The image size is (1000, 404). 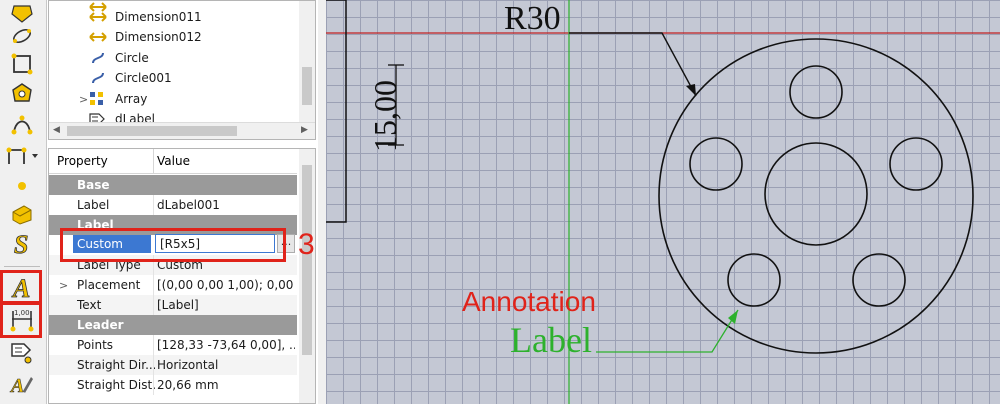 I want to click on property-vertical-scrollbar, so click(x=307, y=276).